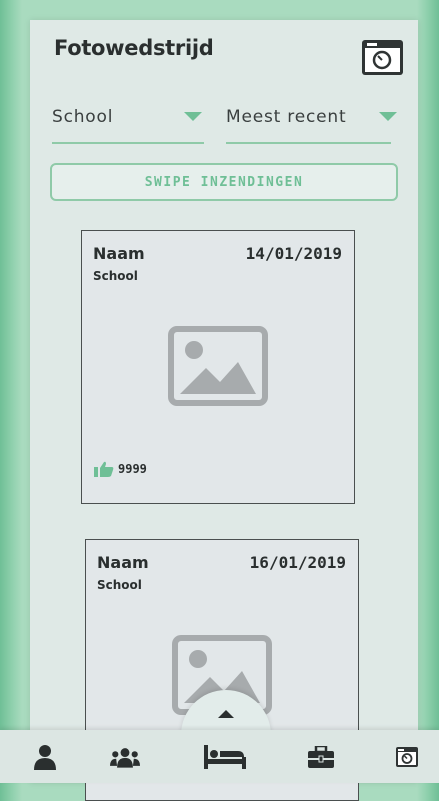 The width and height of the screenshot is (439, 801). I want to click on likes: 9999, so click(120, 469).